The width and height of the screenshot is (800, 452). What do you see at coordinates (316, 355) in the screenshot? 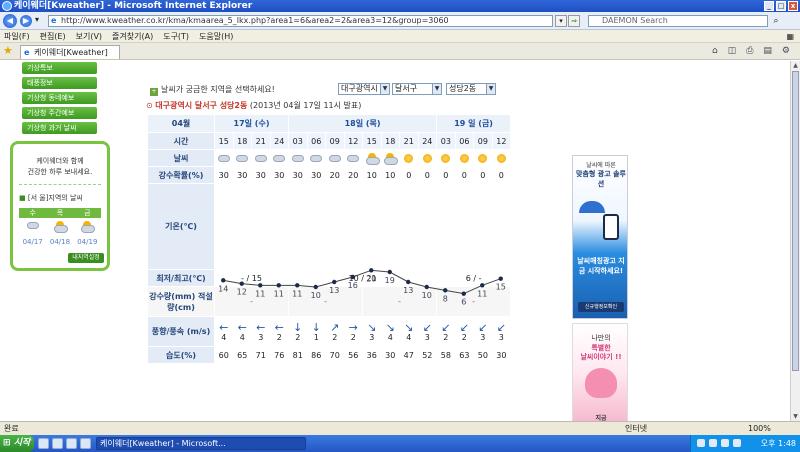
I see `humidity-cell: 86` at bounding box center [316, 355].